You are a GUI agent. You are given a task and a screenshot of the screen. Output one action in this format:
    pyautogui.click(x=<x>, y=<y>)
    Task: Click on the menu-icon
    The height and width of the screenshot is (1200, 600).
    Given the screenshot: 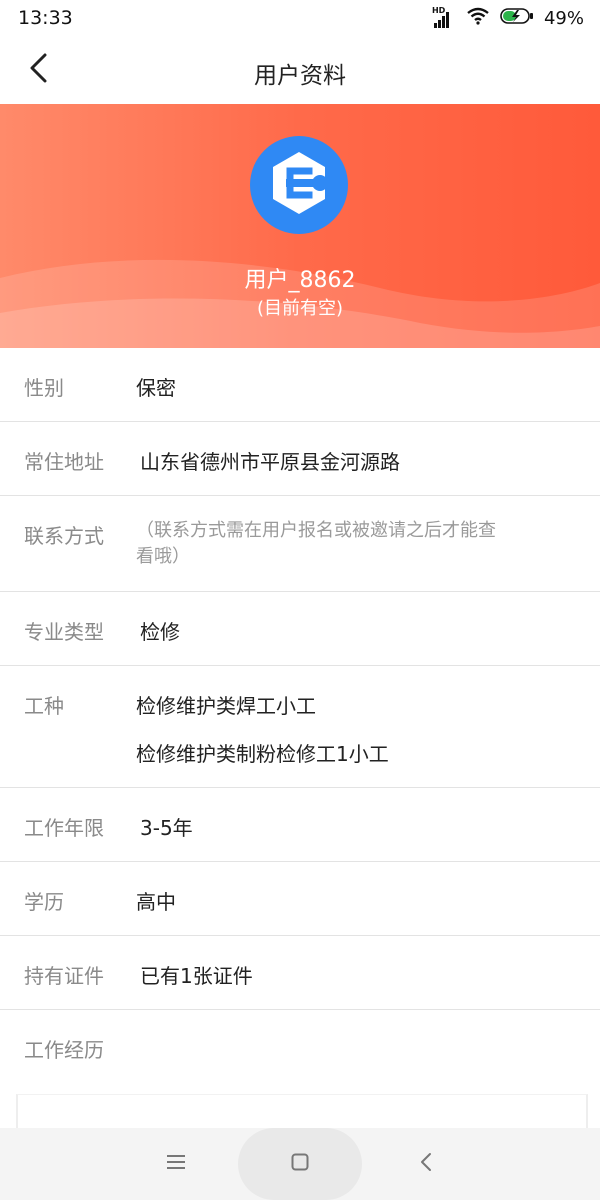 What is the action you would take?
    pyautogui.click(x=176, y=1164)
    